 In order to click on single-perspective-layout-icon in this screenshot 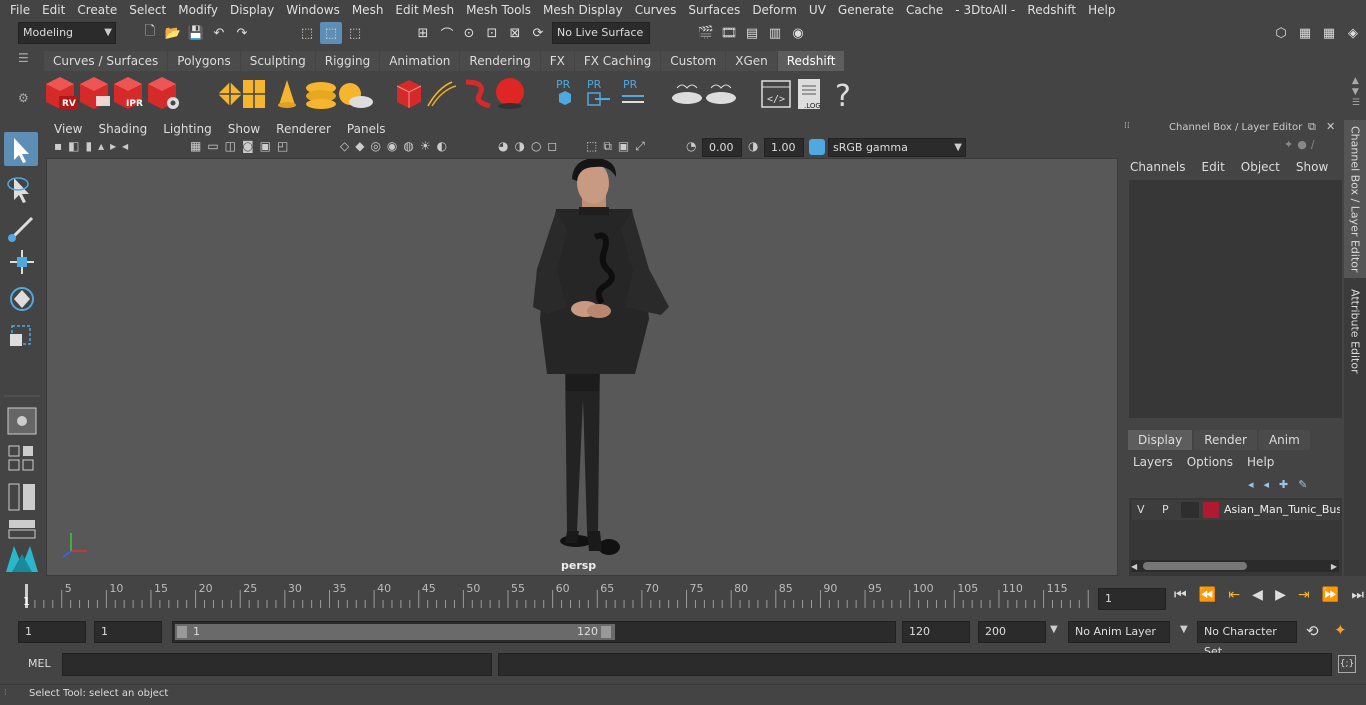, I will do `click(22, 421)`.